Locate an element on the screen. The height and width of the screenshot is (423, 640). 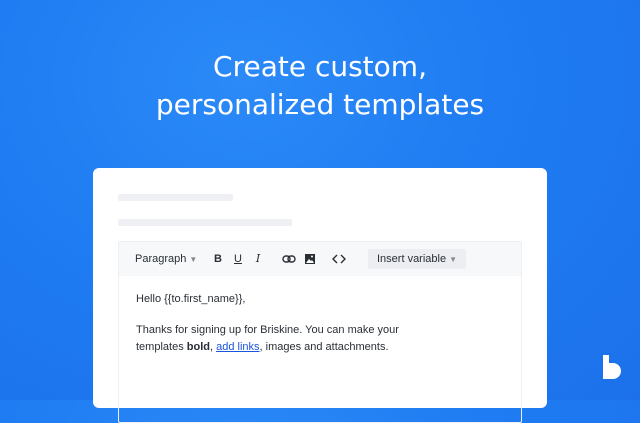
link-icon is located at coordinates (289, 259).